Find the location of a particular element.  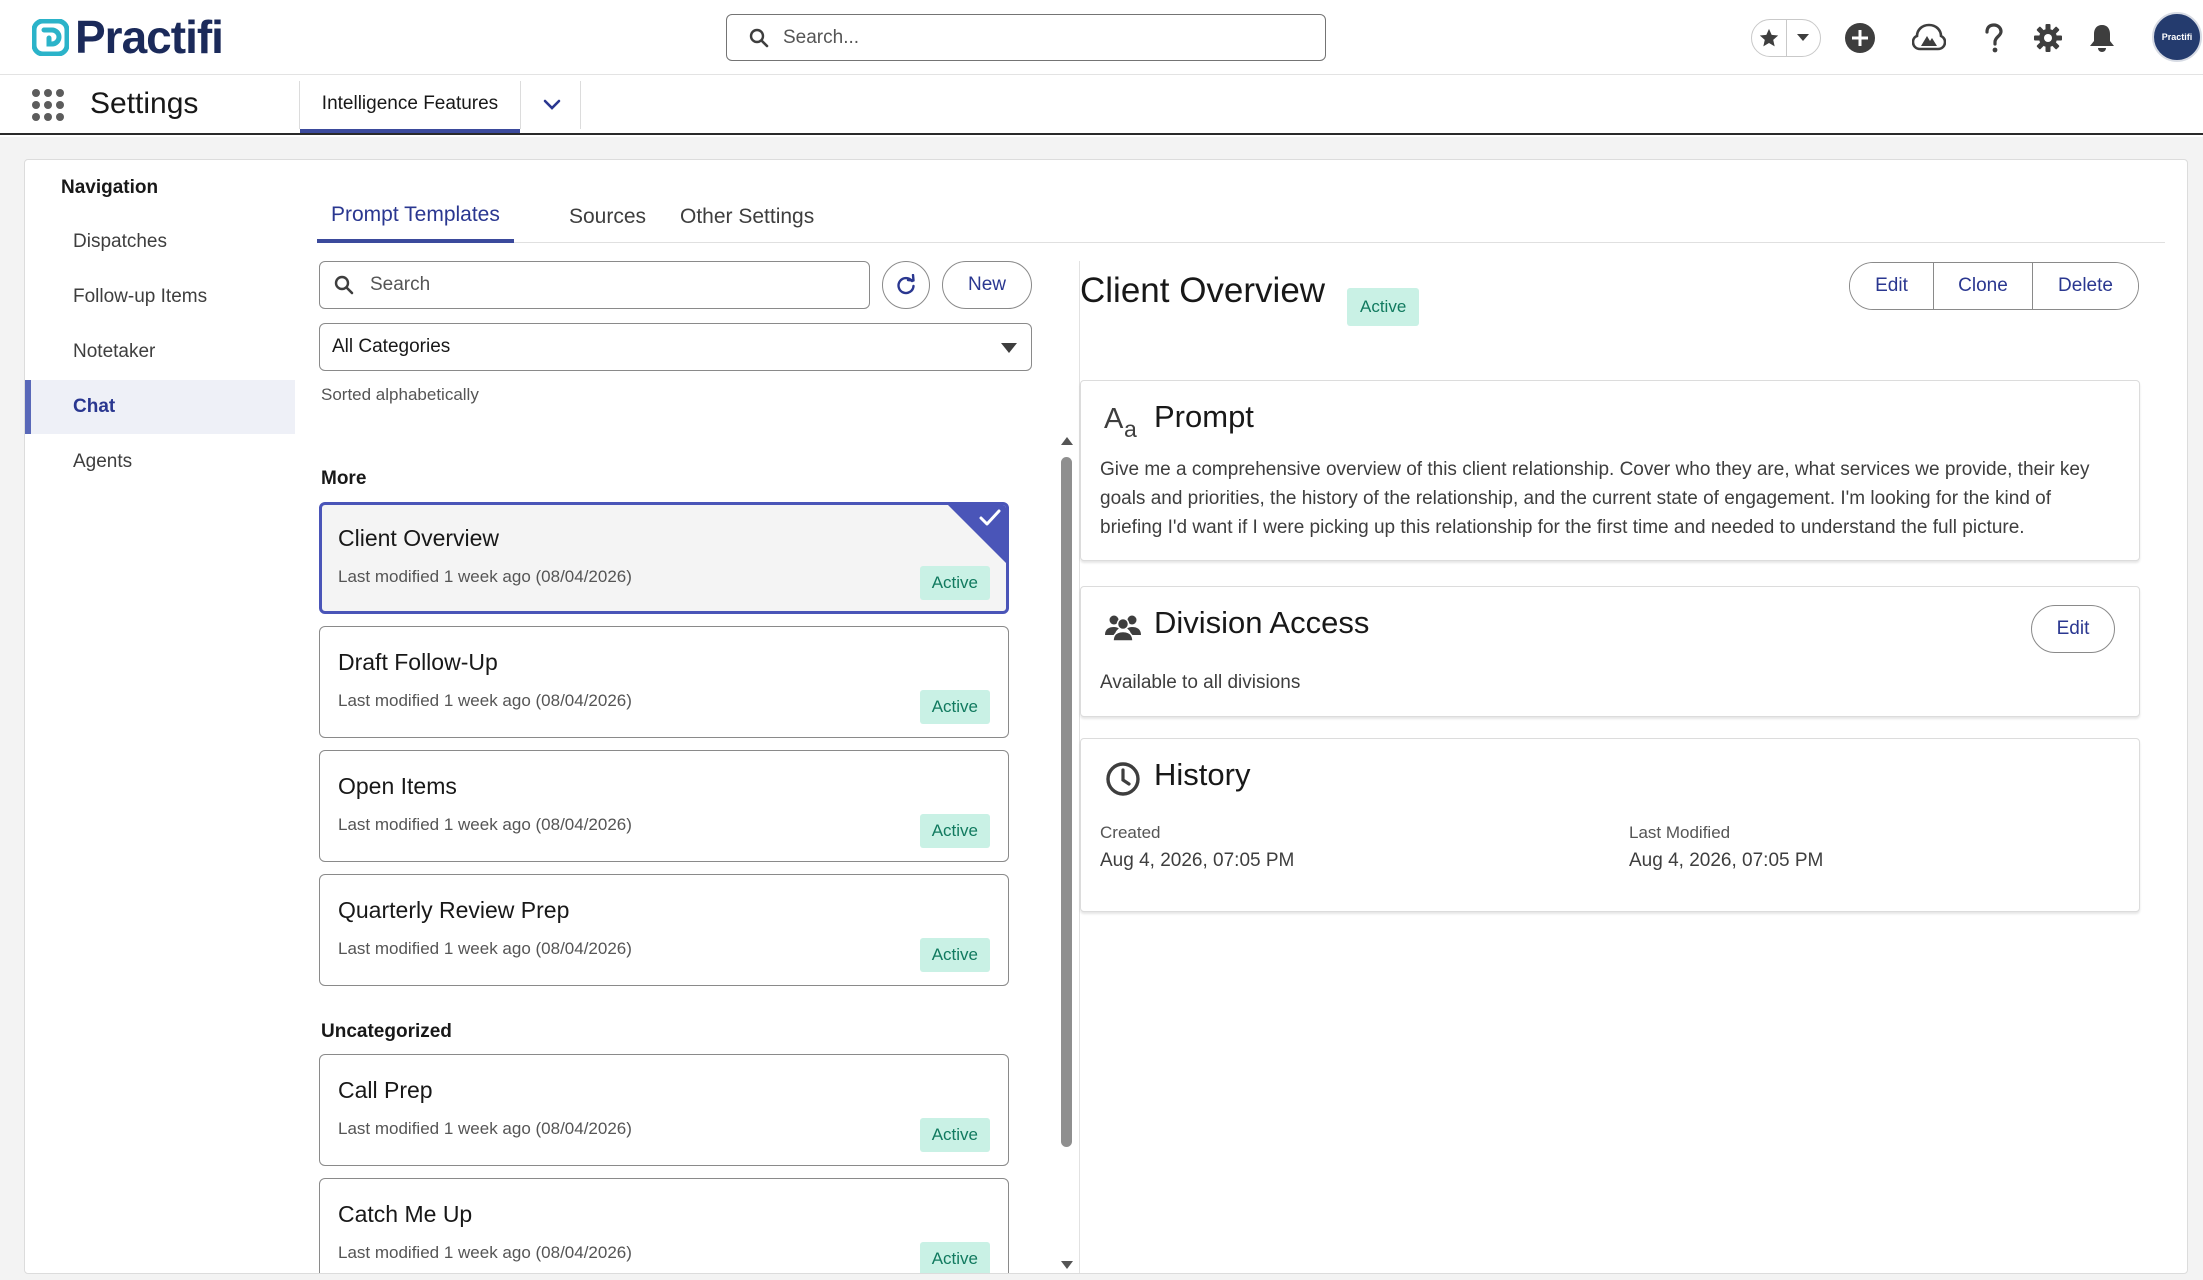

nav-menu-button is located at coordinates (552, 105).